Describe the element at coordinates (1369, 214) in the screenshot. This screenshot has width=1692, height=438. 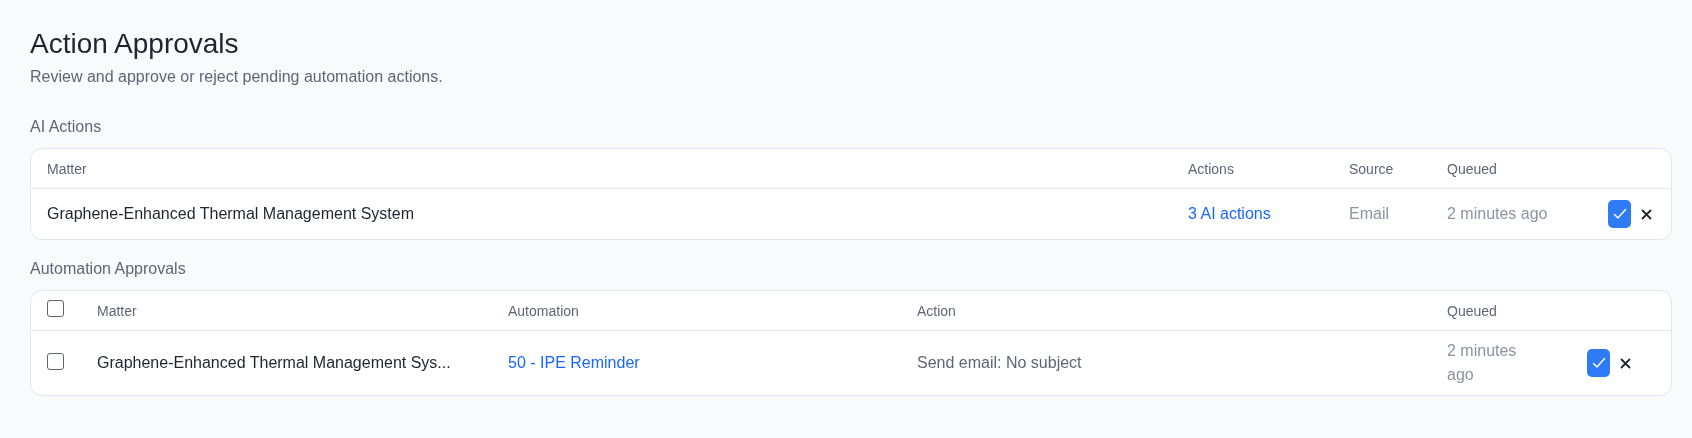
I see `table-cell-text: Email` at that location.